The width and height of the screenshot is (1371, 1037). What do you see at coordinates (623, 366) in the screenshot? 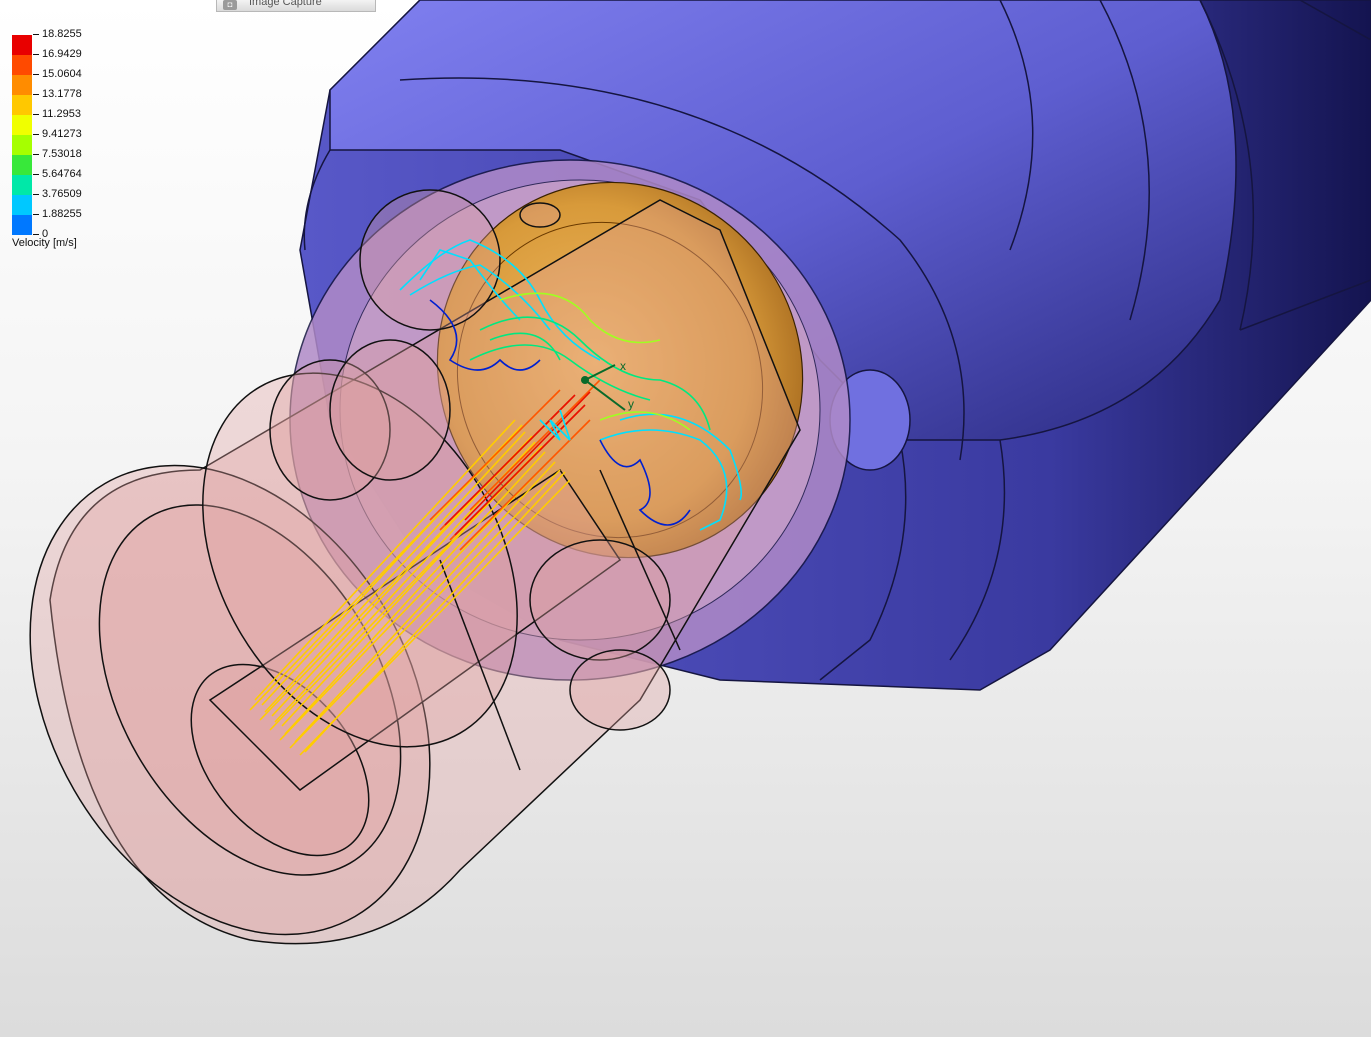
I see `triad-x-label: x` at bounding box center [623, 366].